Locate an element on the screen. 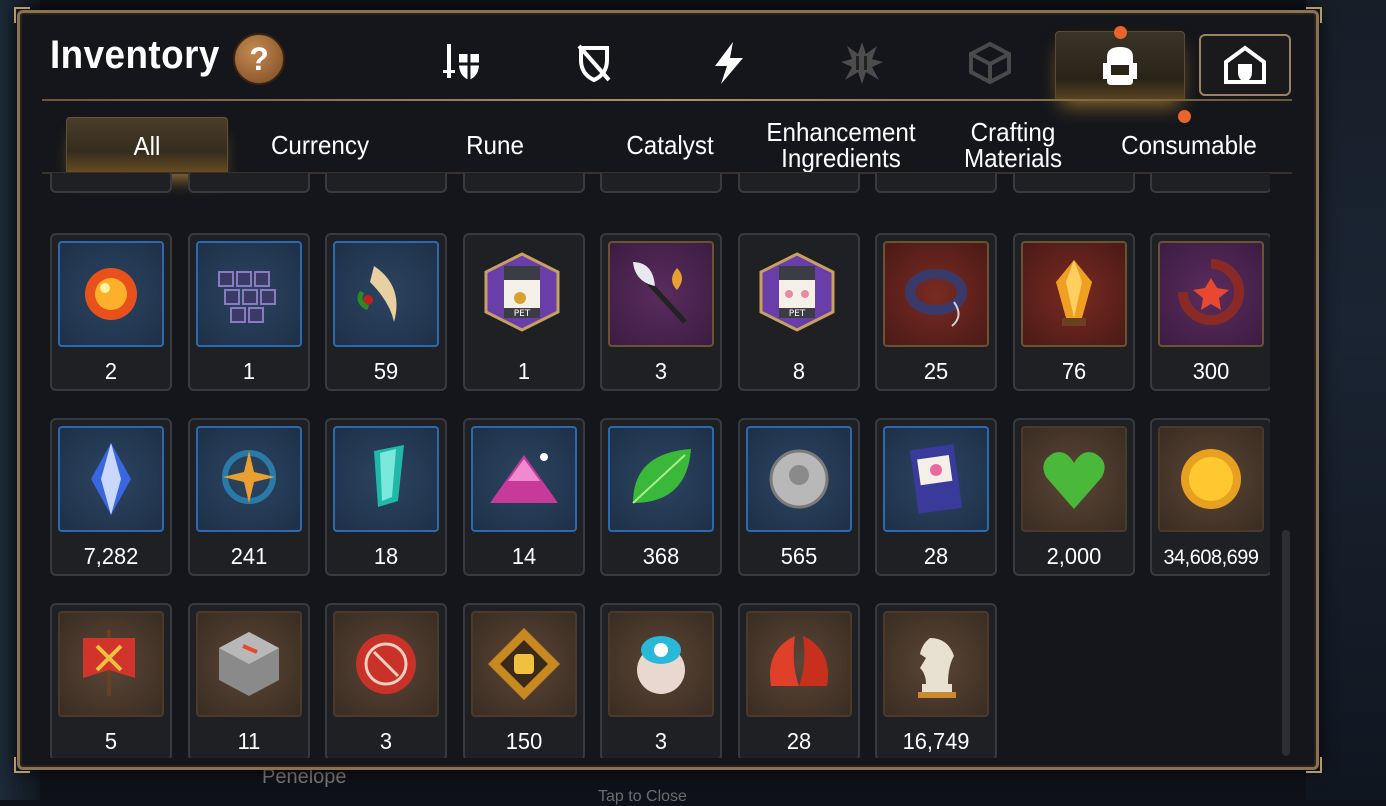 The image size is (1386, 806). feather-wand-icon is located at coordinates (660, 293).